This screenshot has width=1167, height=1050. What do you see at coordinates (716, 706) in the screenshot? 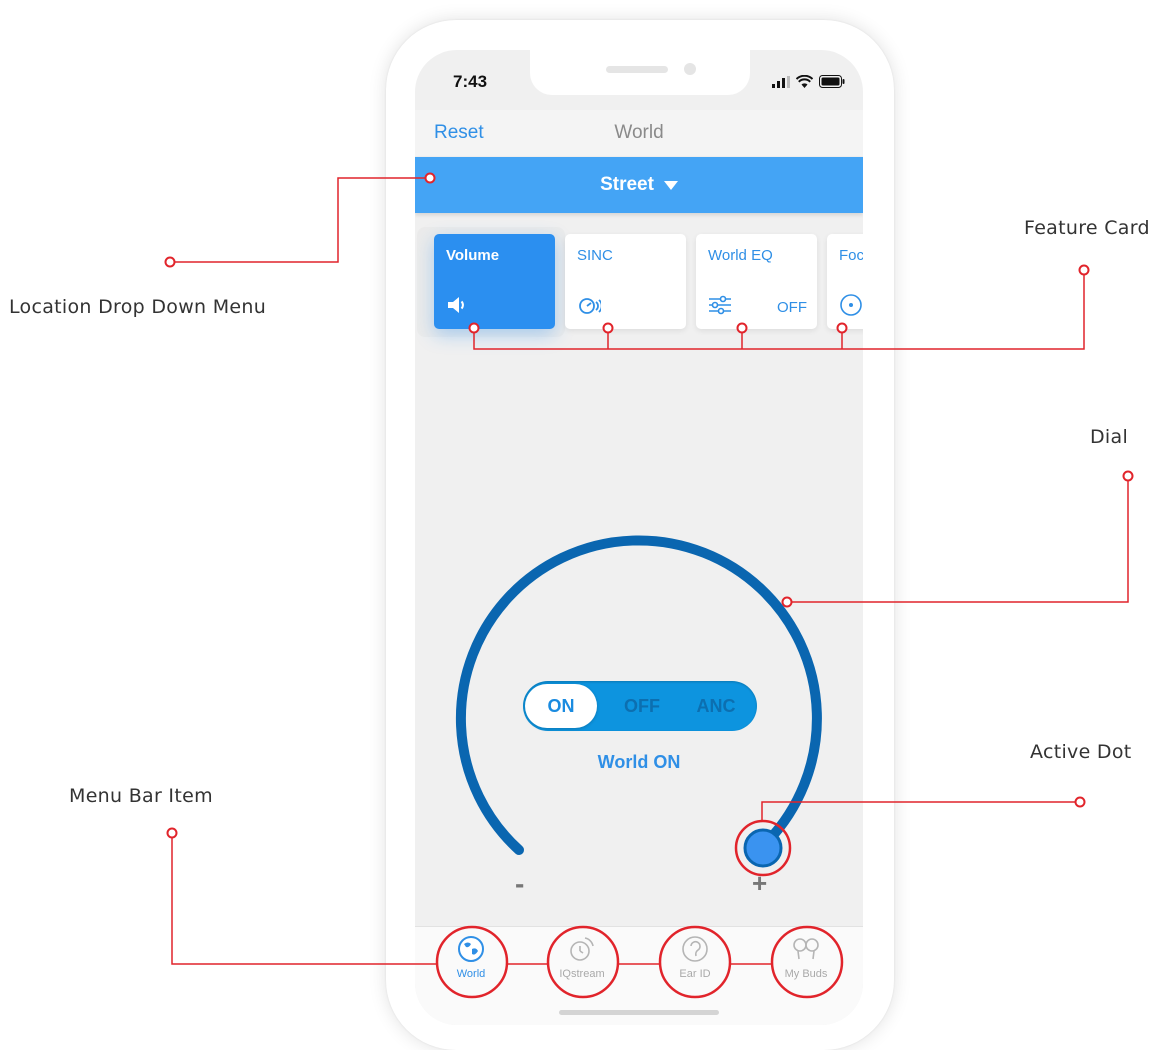
I see `toggle-anc-option: ANC` at bounding box center [716, 706].